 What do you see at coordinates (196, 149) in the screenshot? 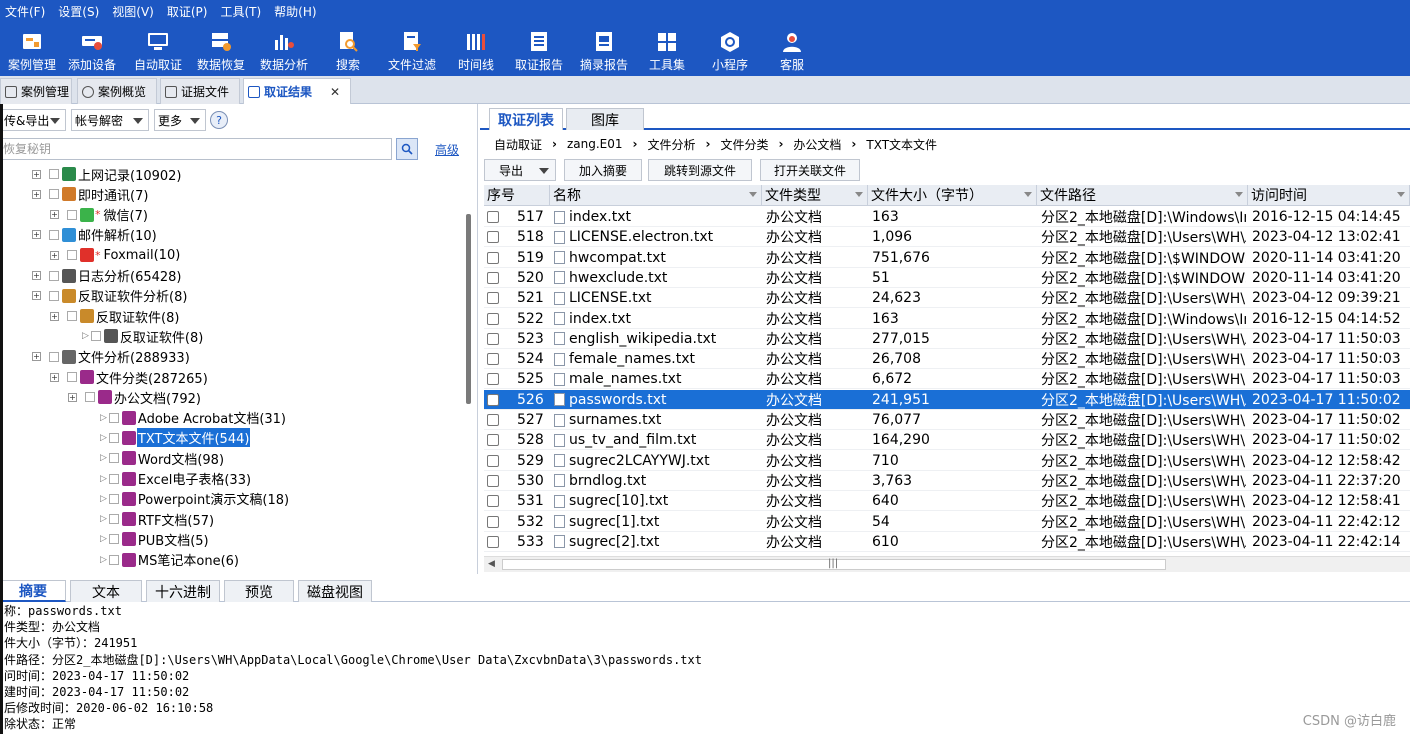
I see `tree-search-input: 恢复秘钥` at bounding box center [196, 149].